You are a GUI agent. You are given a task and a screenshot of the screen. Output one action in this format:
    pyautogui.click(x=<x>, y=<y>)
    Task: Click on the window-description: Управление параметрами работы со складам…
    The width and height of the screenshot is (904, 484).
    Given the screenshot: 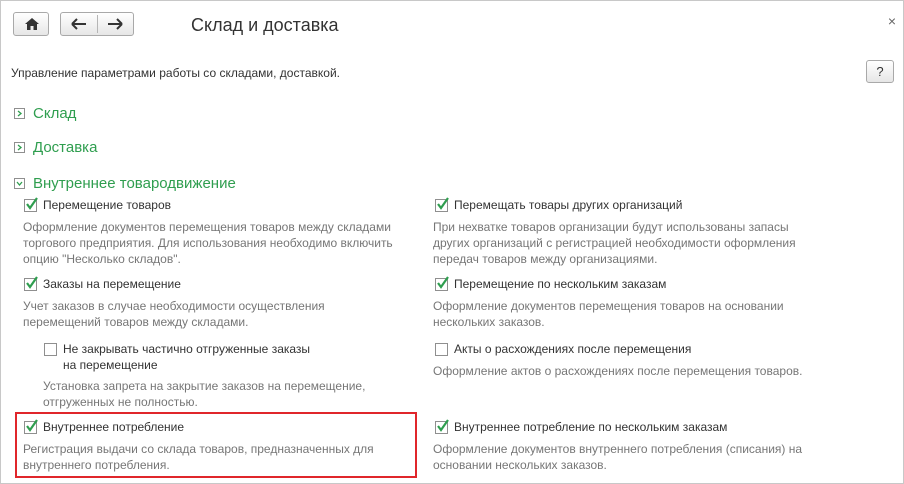 What is the action you would take?
    pyautogui.click(x=175, y=73)
    